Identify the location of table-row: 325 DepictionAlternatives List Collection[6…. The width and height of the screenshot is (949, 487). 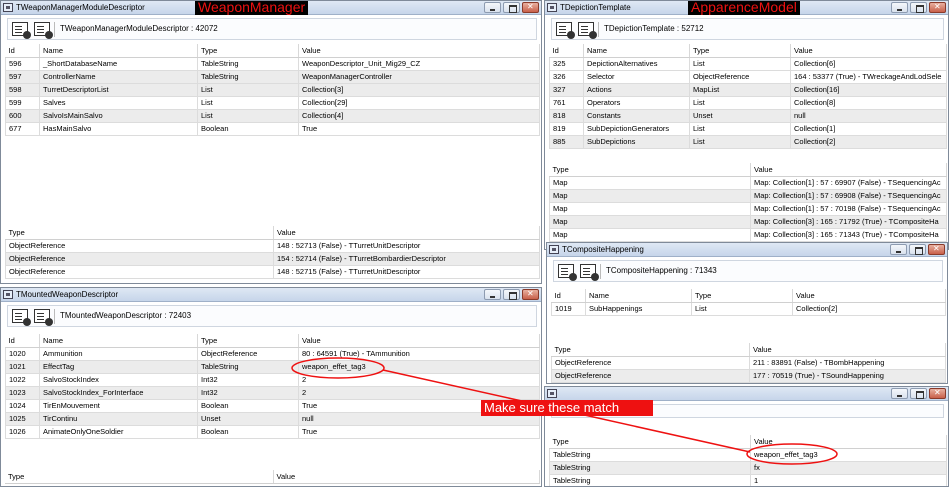
(748, 63).